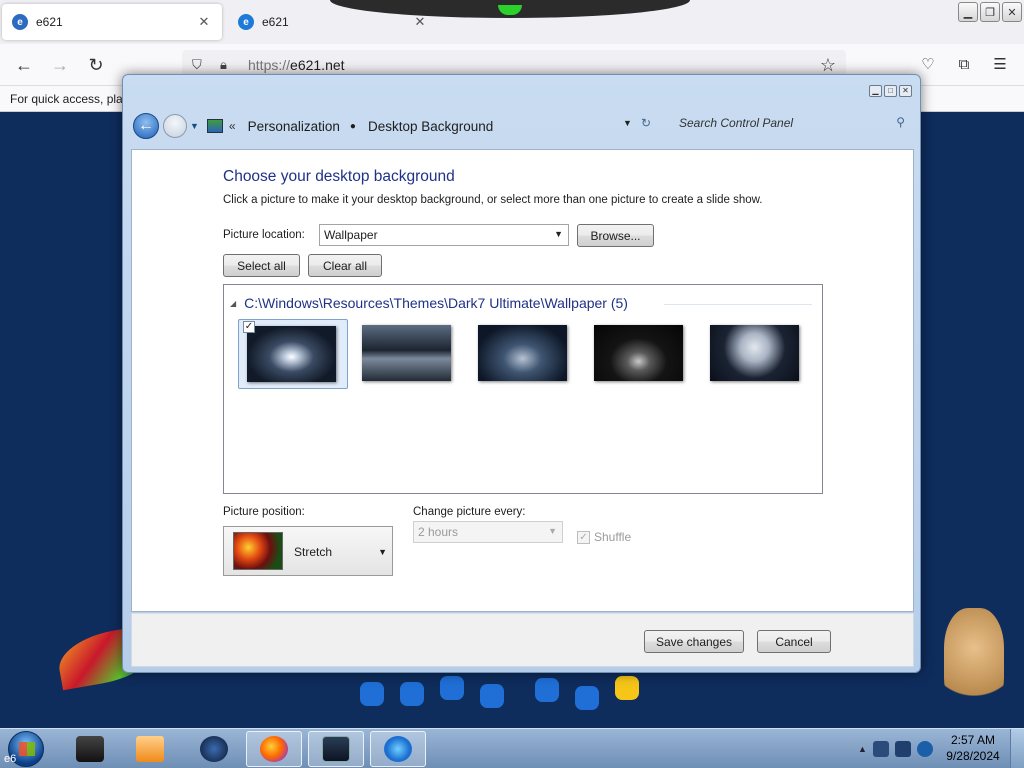 The height and width of the screenshot is (768, 1024). Describe the element at coordinates (512, 748) in the screenshot. I see `taskbar: e6 ▲ 2:57 AM 9/28/2024` at that location.